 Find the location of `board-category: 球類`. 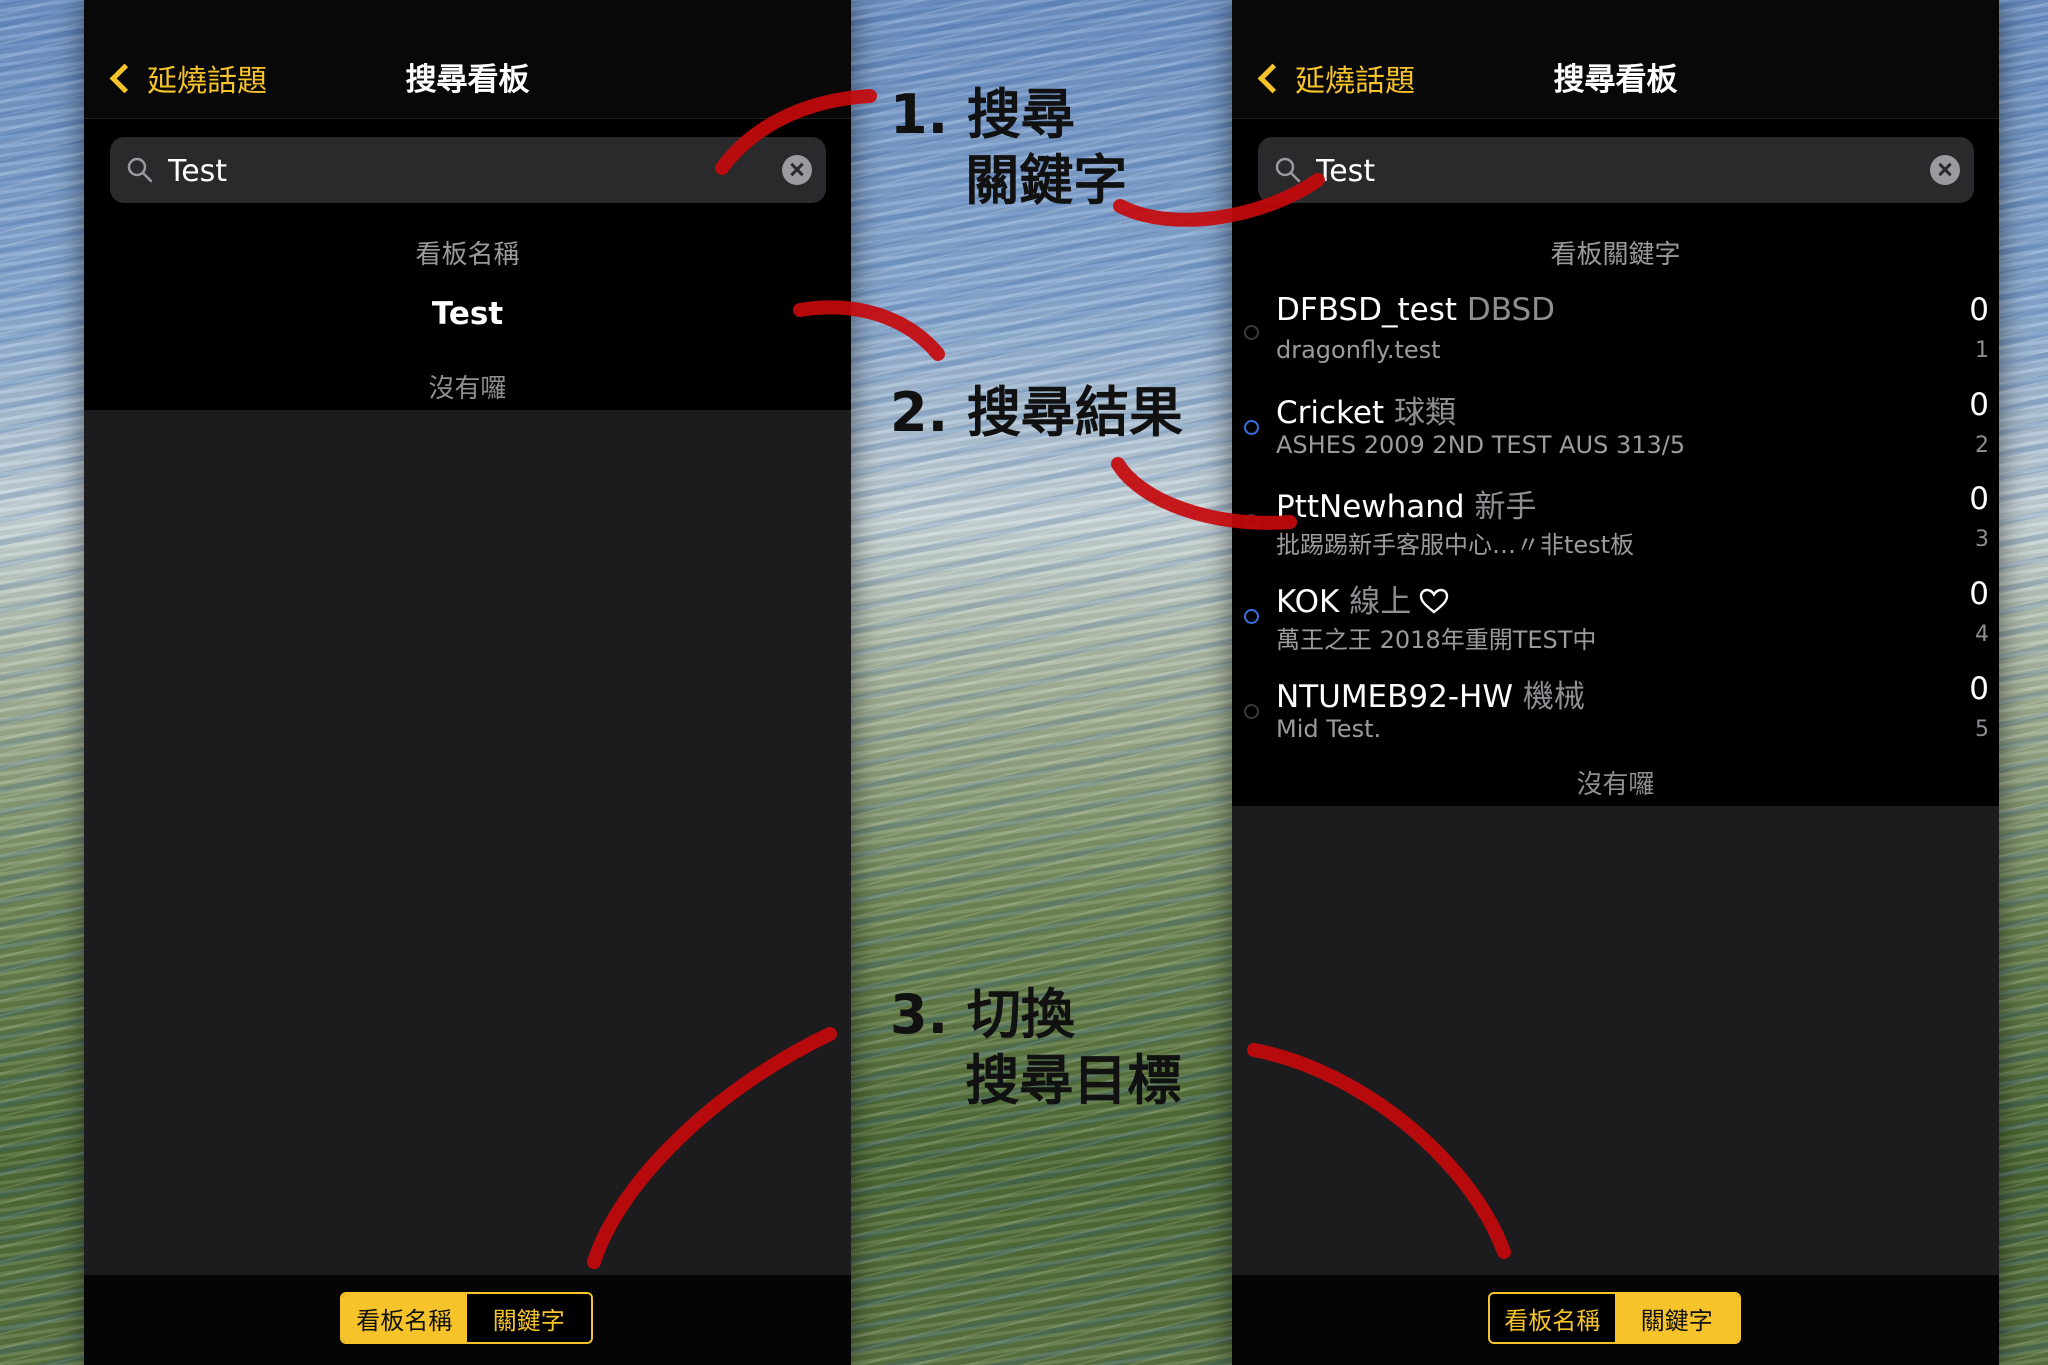

board-category: 球類 is located at coordinates (1424, 413).